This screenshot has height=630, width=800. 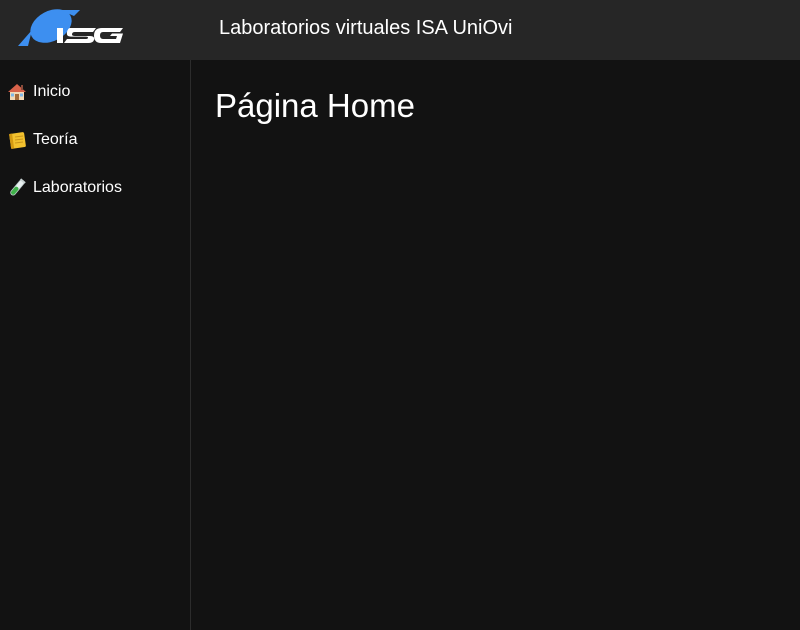 I want to click on page-title: Página Home, so click(x=315, y=105).